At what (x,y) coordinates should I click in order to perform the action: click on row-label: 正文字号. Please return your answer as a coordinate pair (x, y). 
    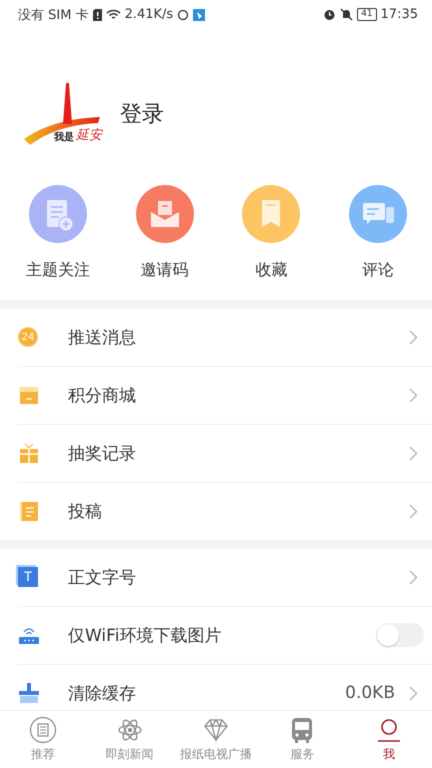
    Looking at the image, I should click on (102, 577).